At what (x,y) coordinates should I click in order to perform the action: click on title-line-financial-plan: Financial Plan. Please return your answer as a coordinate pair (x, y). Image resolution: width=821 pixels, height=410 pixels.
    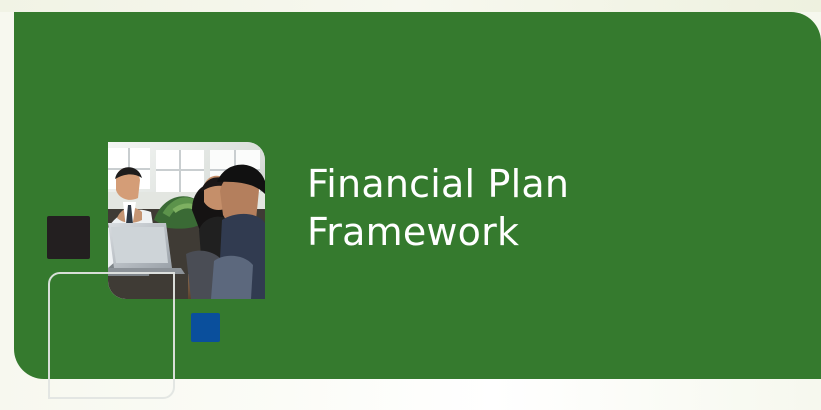
    Looking at the image, I should click on (438, 184).